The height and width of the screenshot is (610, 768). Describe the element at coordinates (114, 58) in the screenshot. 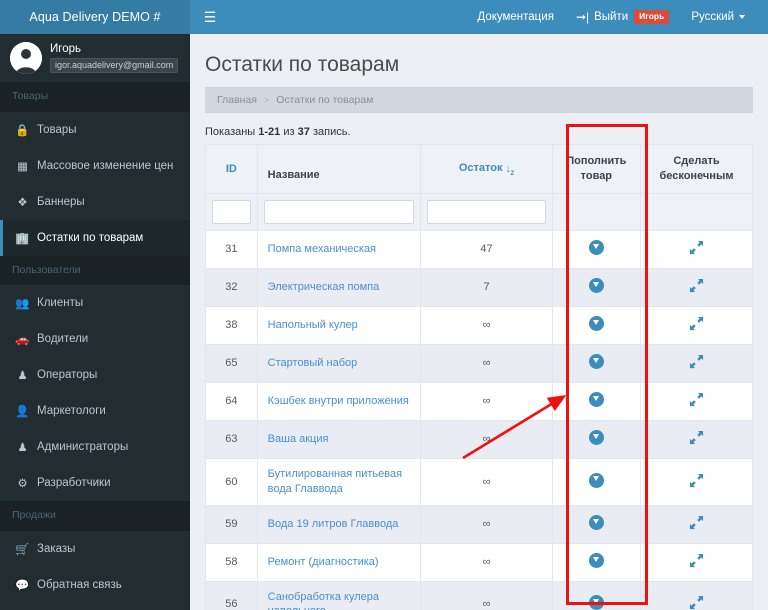

I see `sidebar-user-info: Игорь igor.aquadelivery@gmail.com` at that location.